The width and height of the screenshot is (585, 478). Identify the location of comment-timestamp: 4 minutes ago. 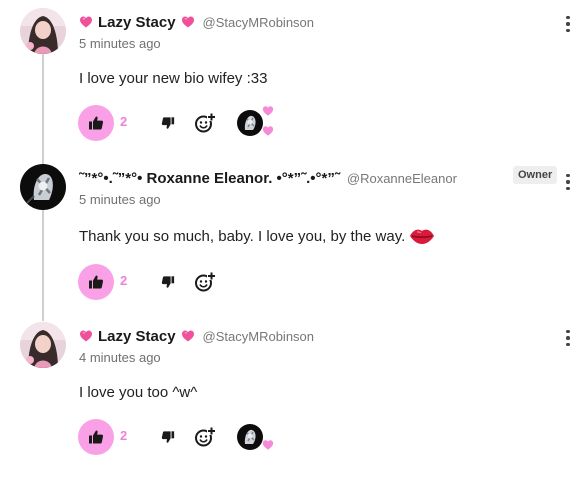
(120, 357).